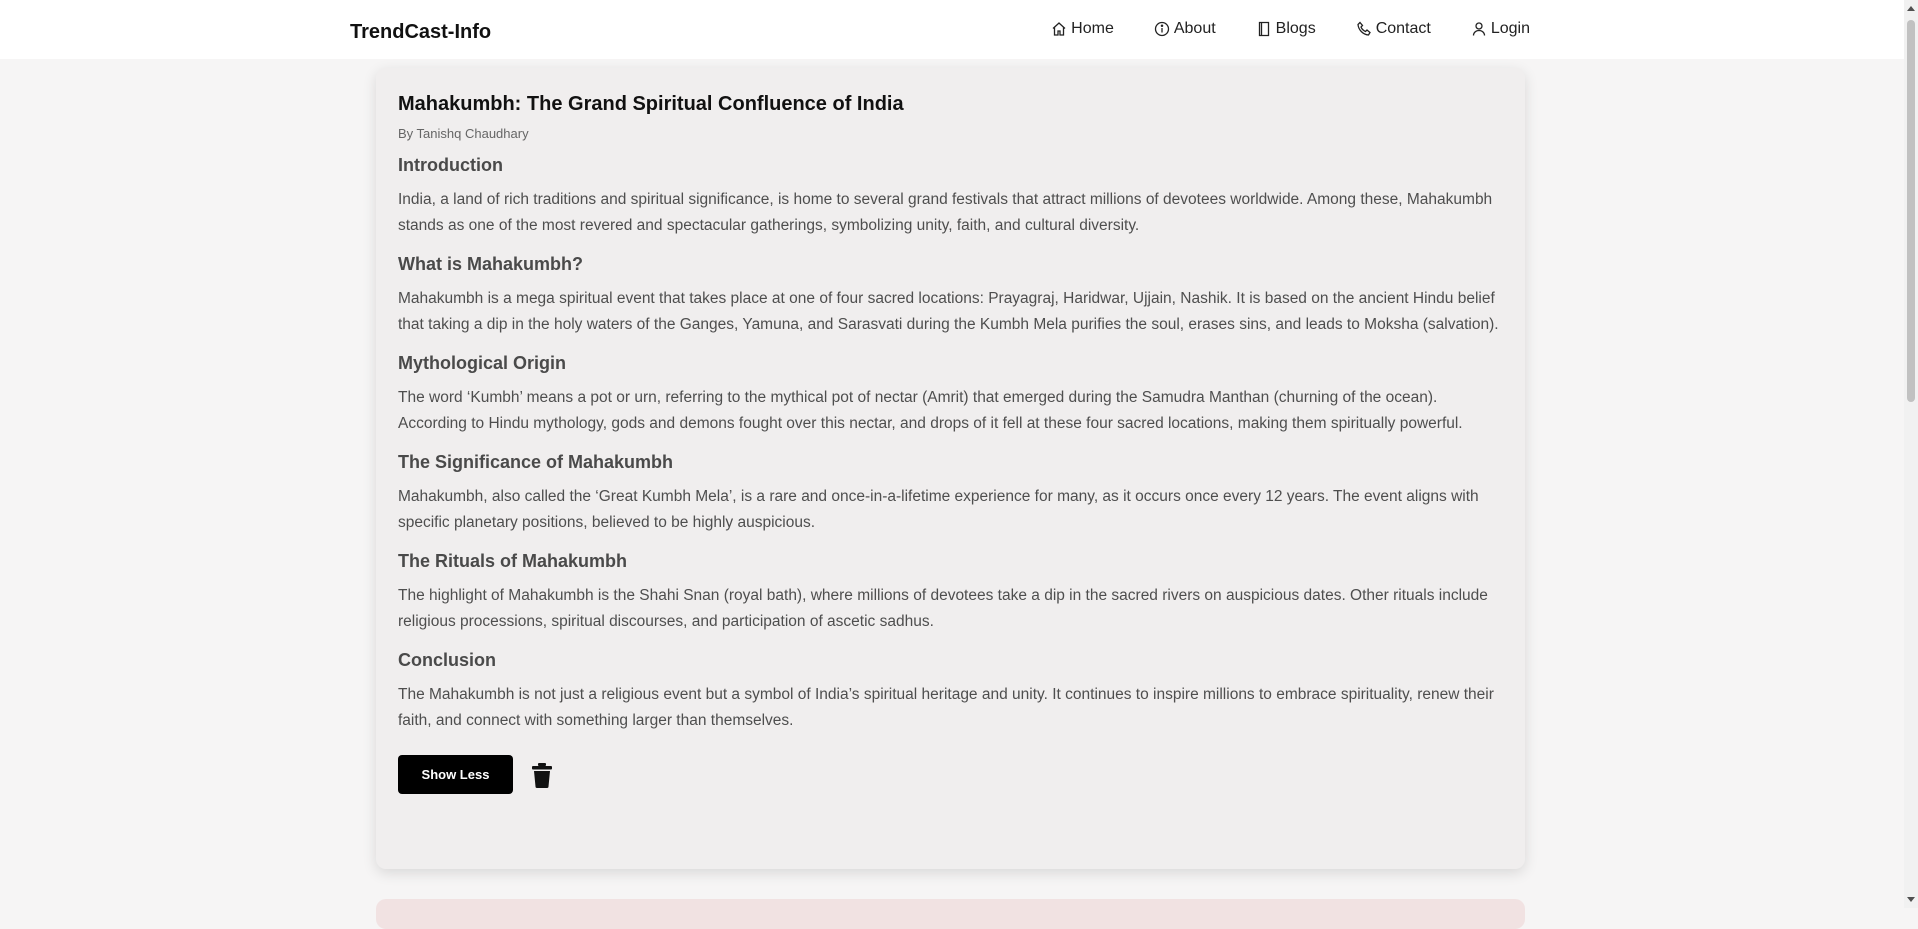 This screenshot has height=929, width=1918. What do you see at coordinates (1194, 28) in the screenshot?
I see `nav-about-label: About` at bounding box center [1194, 28].